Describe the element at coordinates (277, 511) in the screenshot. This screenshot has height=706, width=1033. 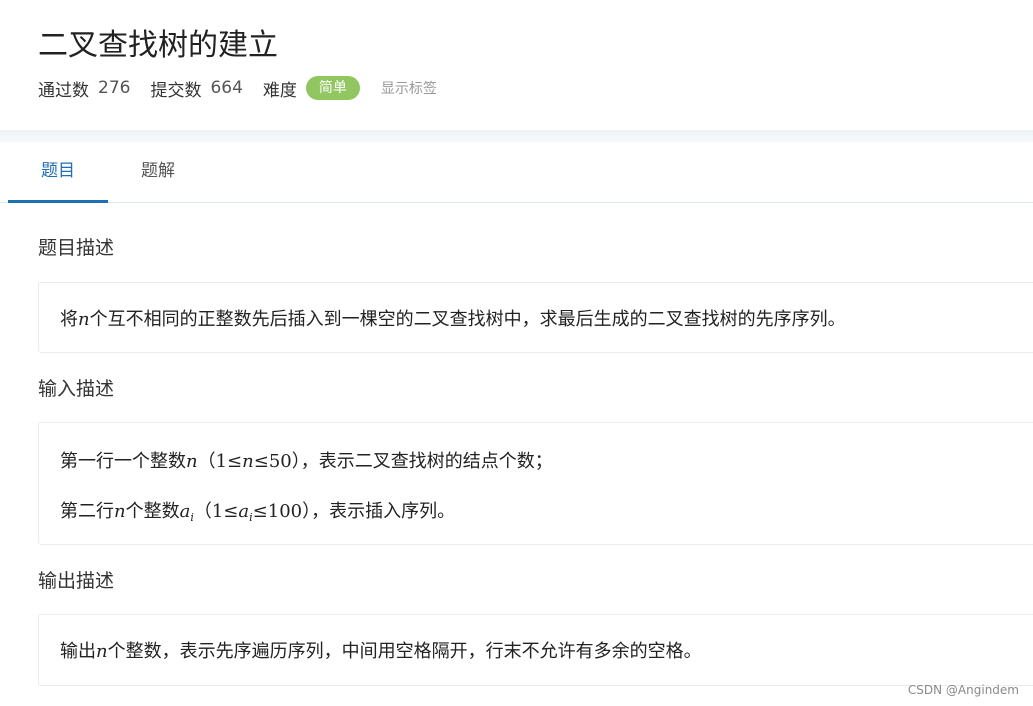
I see `math-range: ≤100` at that location.